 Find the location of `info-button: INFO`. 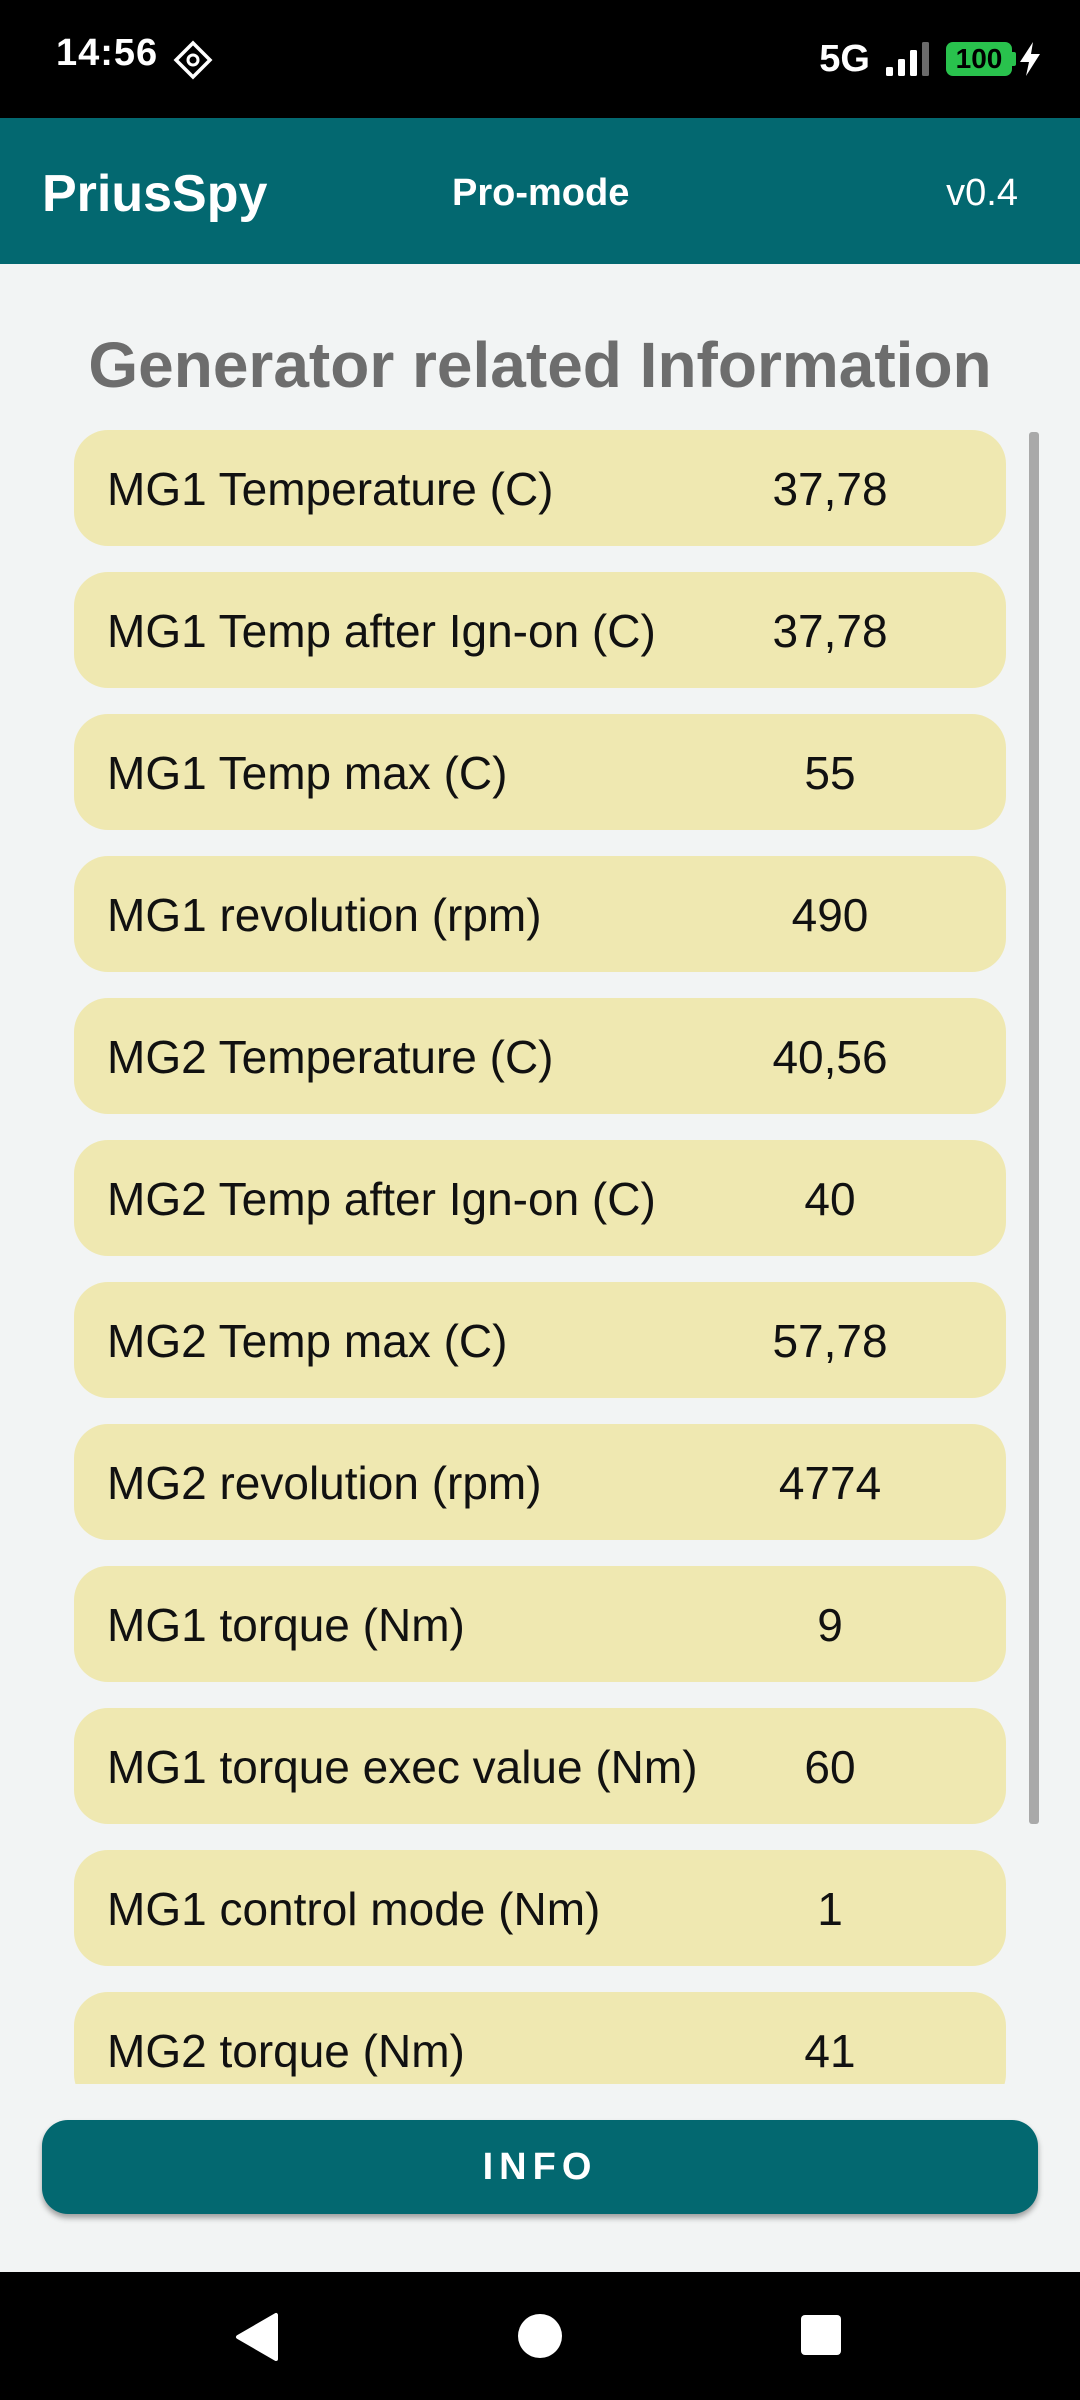

info-button: INFO is located at coordinates (540, 2167).